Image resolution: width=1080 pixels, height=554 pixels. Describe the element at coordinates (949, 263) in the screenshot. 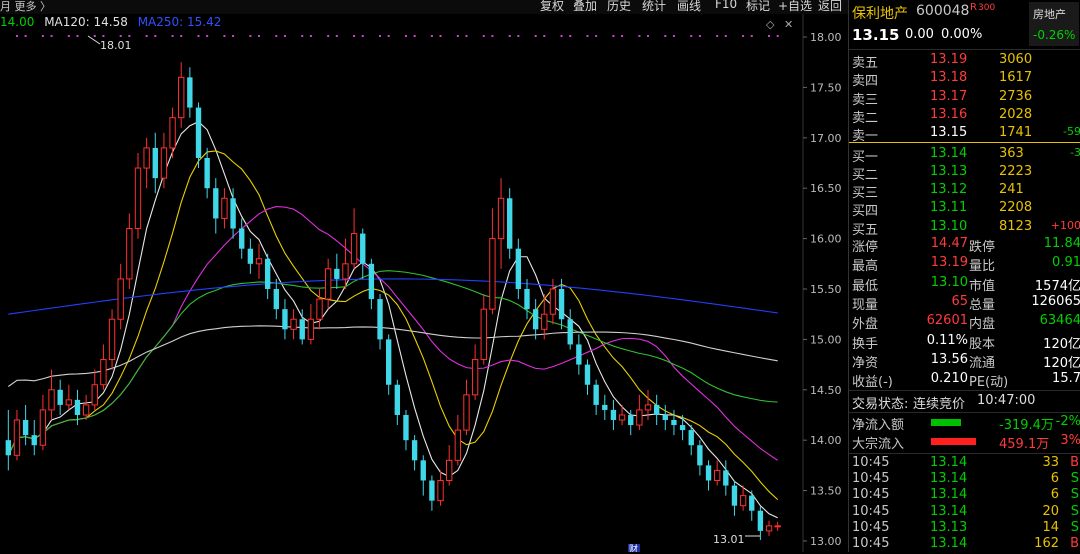

I see `stat-value: 13.19` at that location.